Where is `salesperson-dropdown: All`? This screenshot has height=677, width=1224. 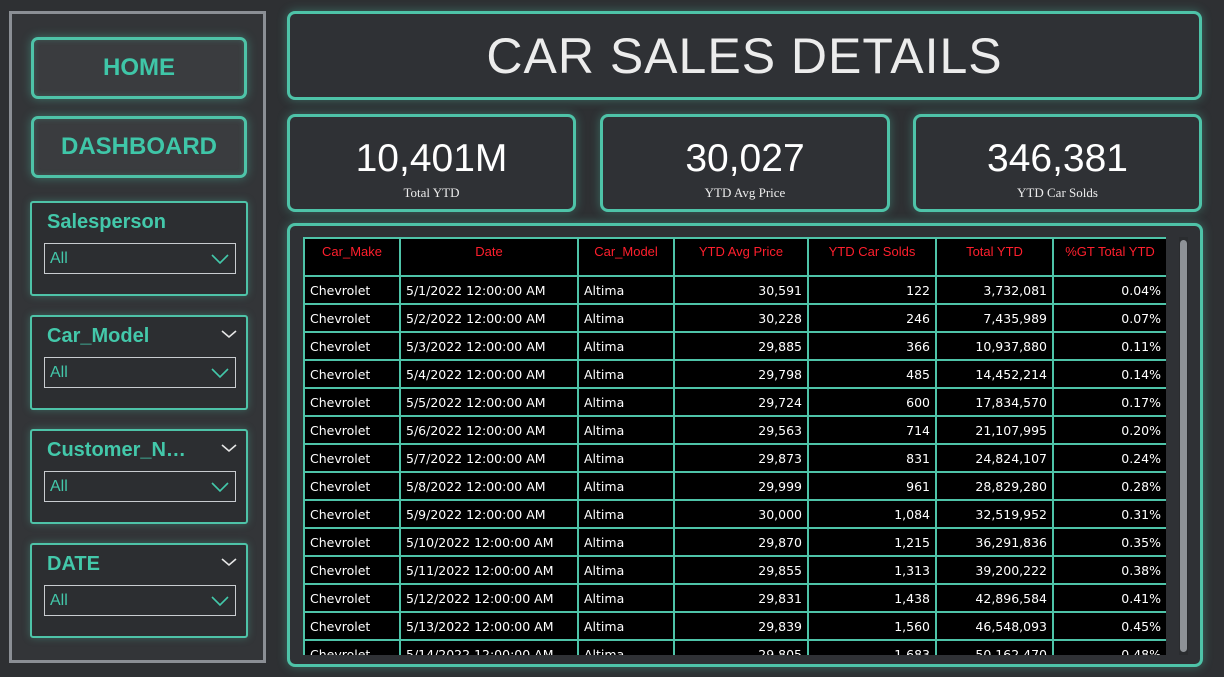 salesperson-dropdown: All is located at coordinates (140, 258).